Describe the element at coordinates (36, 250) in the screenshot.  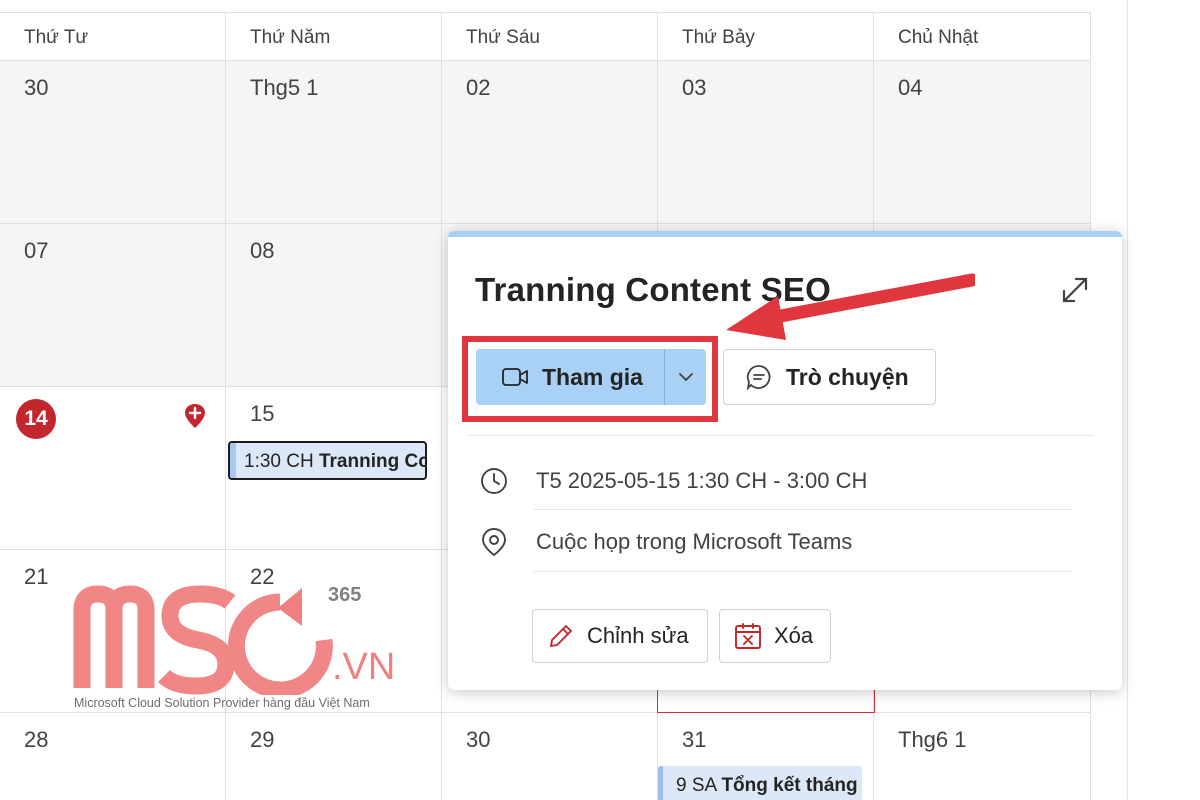
I see `day-number: 07` at that location.